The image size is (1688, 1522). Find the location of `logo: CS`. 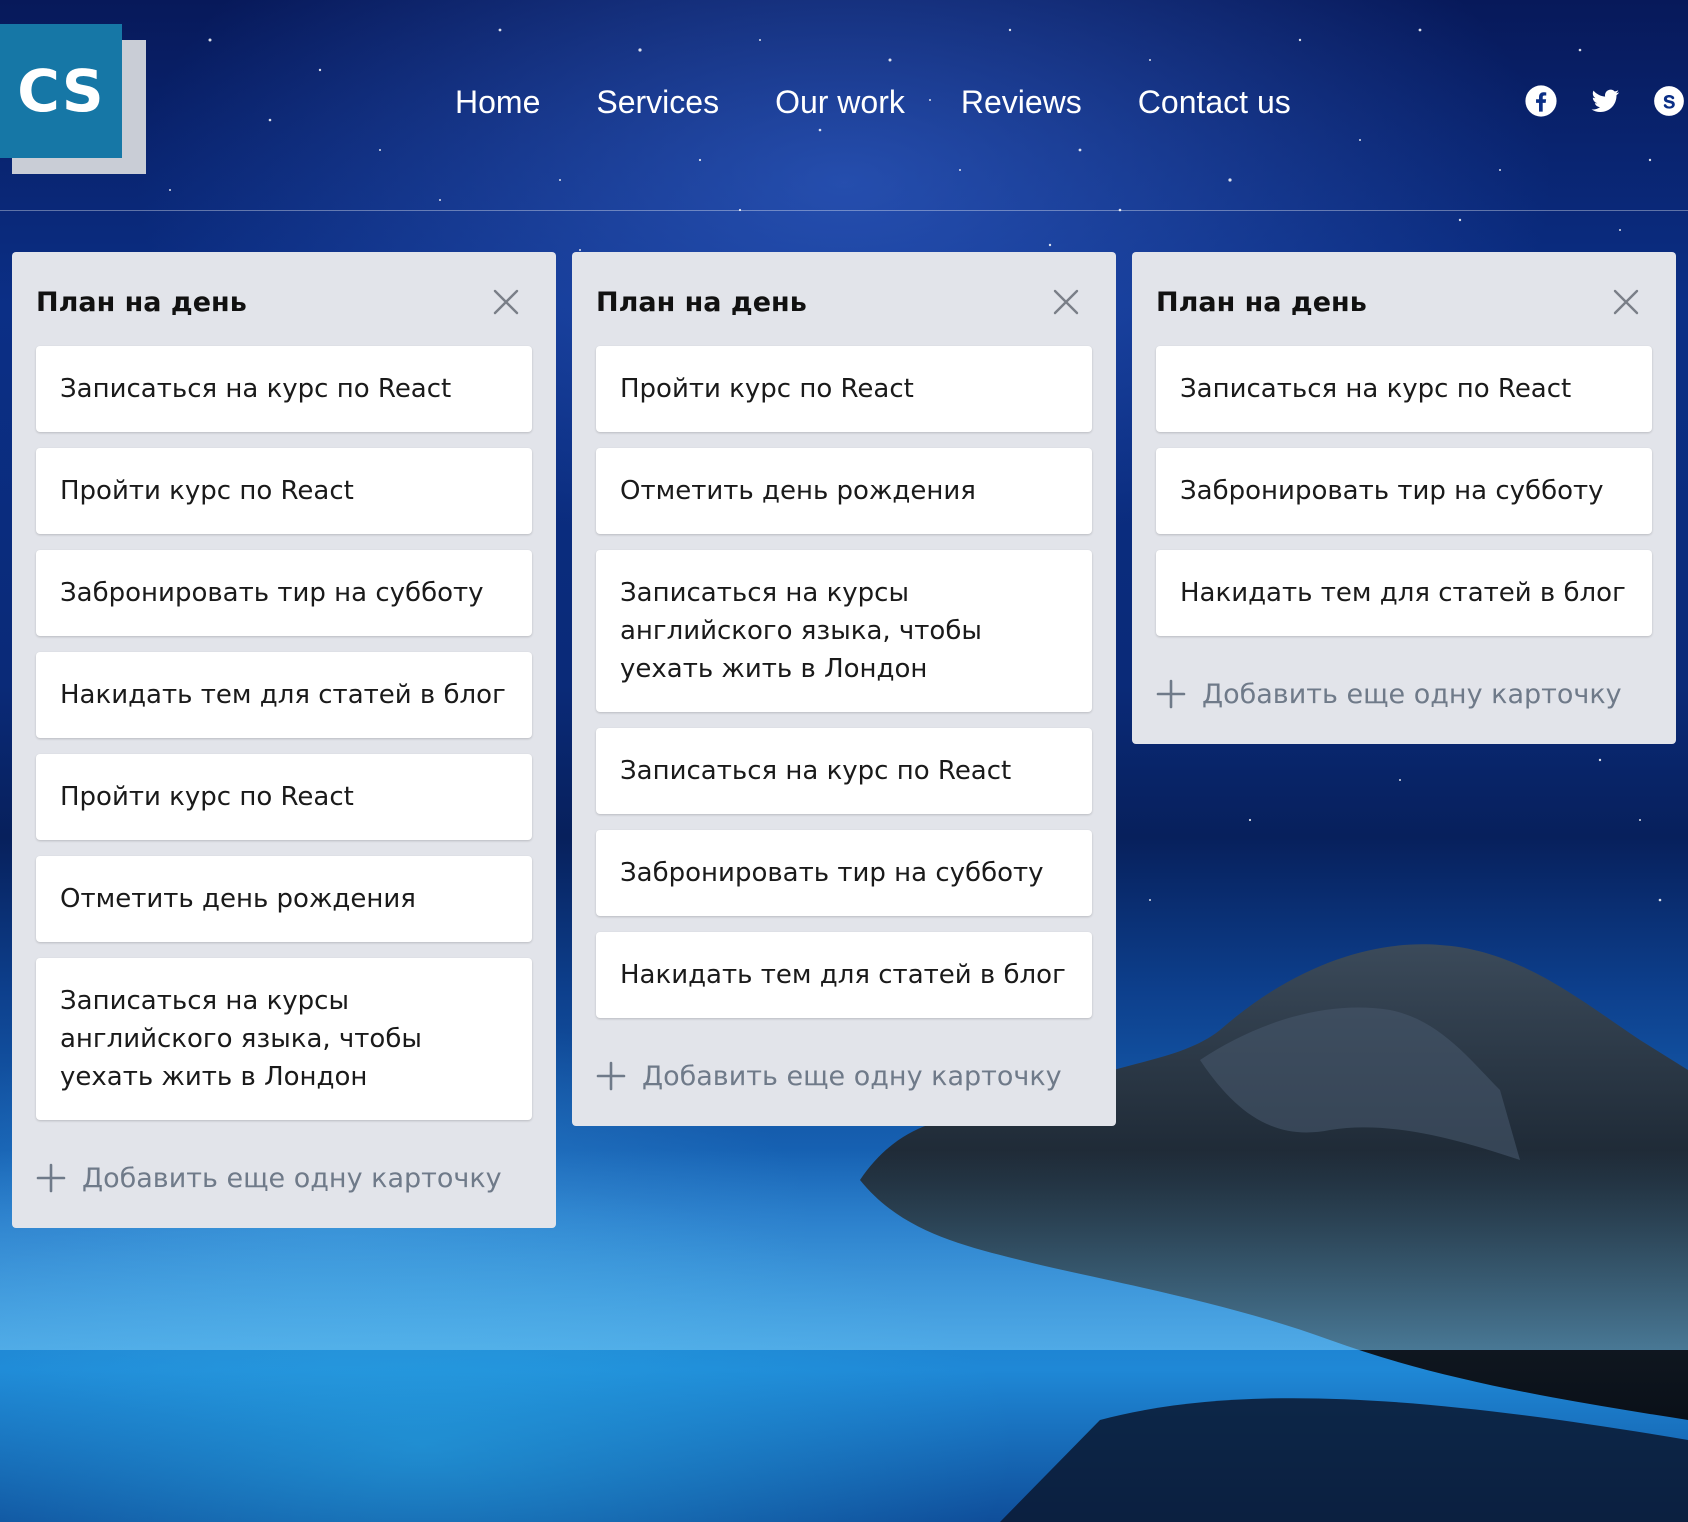

logo: CS is located at coordinates (75, 99).